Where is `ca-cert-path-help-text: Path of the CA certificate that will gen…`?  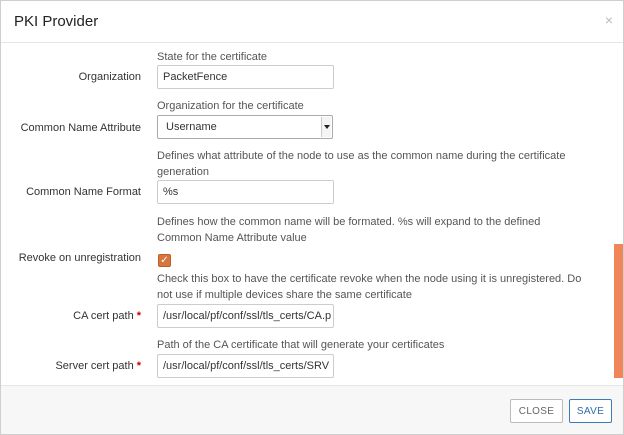 ca-cert-path-help-text: Path of the CA certificate that will gen… is located at coordinates (301, 345).